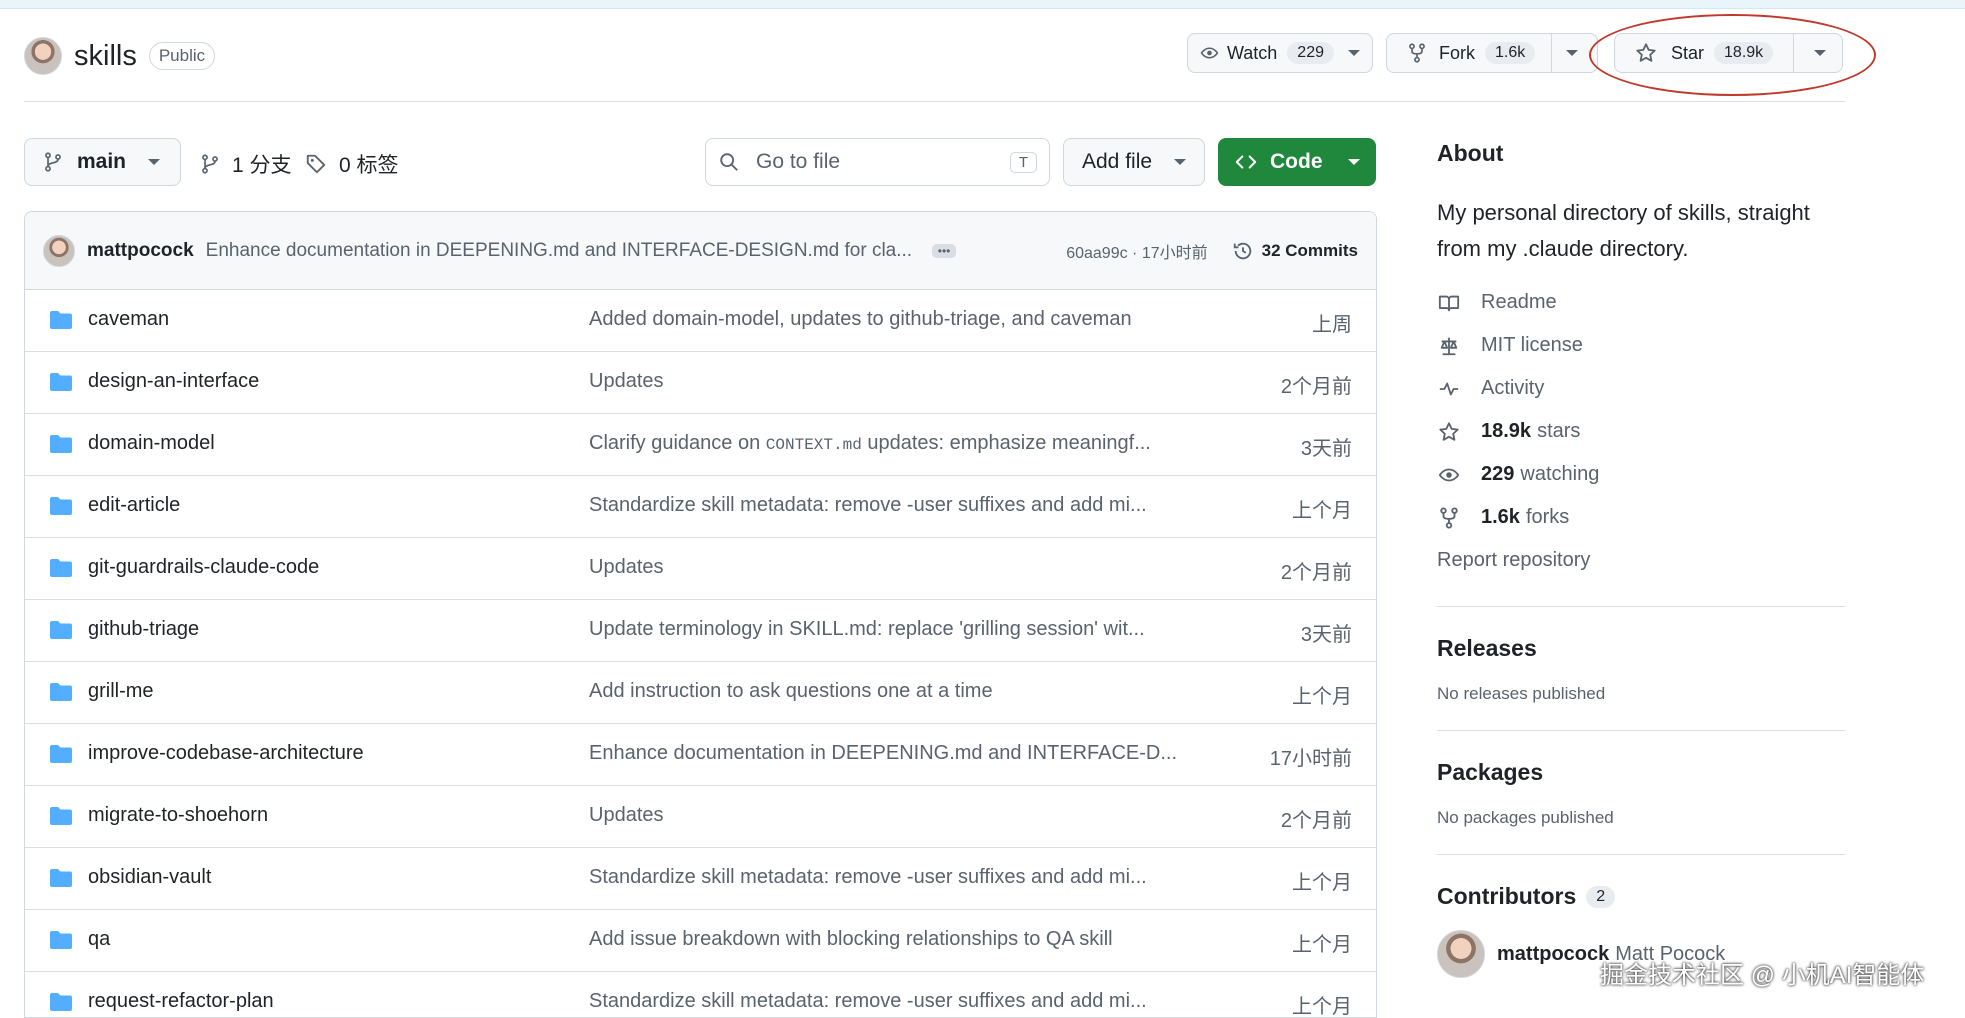 This screenshot has width=1965, height=1018. I want to click on go-to-file-input: Go to file T, so click(877, 162).